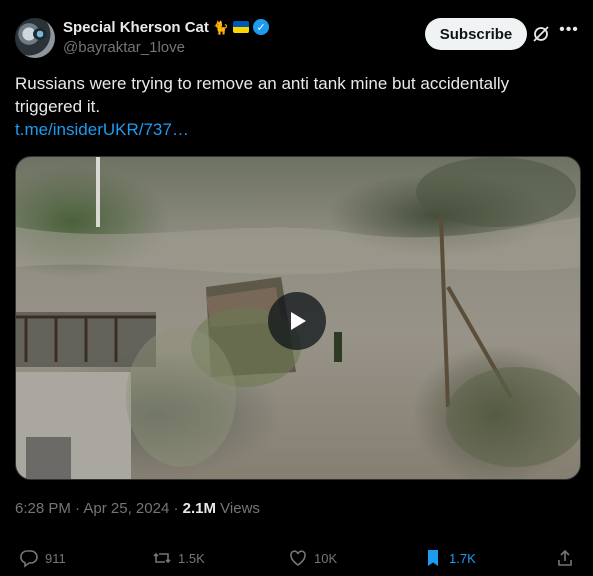 The width and height of the screenshot is (593, 576). Describe the element at coordinates (35, 38) in the screenshot. I see `avatar` at that location.